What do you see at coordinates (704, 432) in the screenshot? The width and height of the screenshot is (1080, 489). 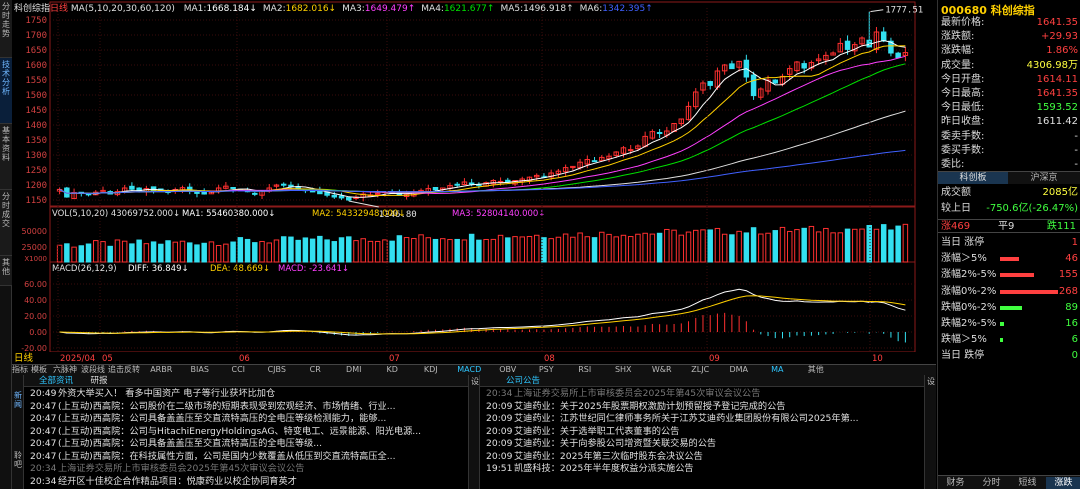 I see `news-item: 20:09 艾迪药业：关于选举职工代表董事的公告` at bounding box center [704, 432].